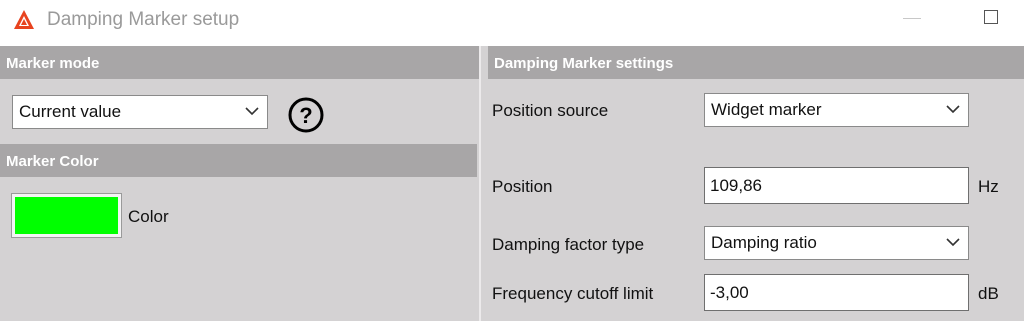 This screenshot has height=321, width=1024. Describe the element at coordinates (140, 112) in the screenshot. I see `marker-mode-dropdown: Current value` at that location.